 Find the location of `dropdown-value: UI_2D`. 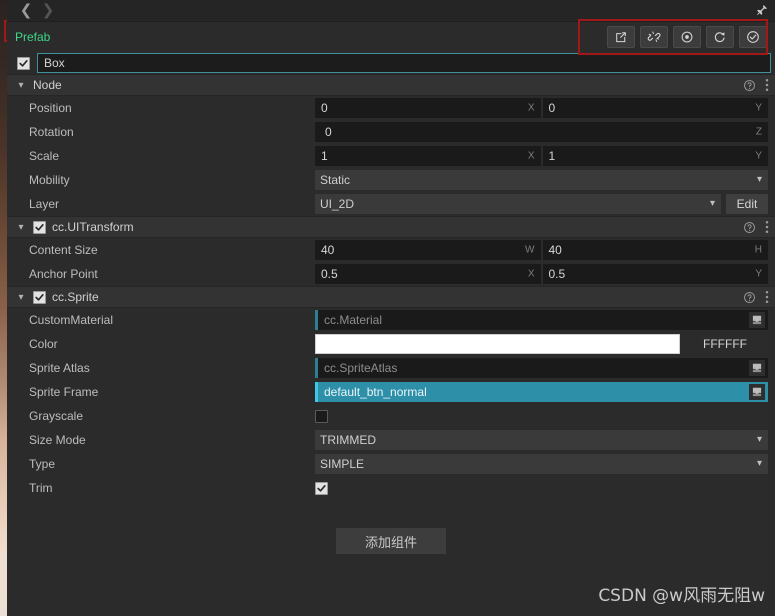

dropdown-value: UI_2D is located at coordinates (337, 204).